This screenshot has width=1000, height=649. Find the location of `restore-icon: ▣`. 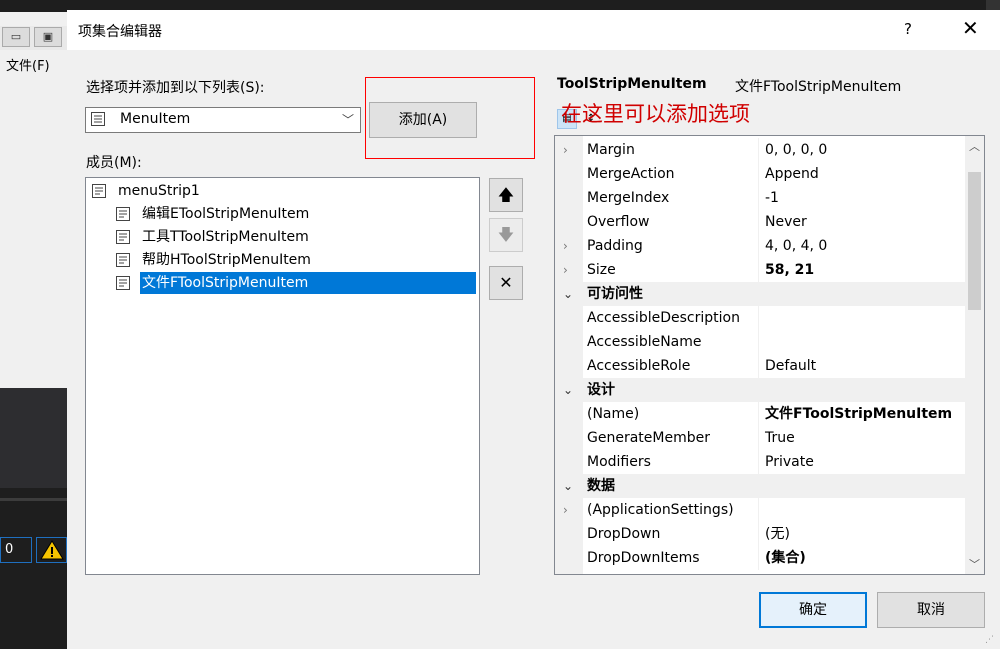

restore-icon: ▣ is located at coordinates (48, 37).